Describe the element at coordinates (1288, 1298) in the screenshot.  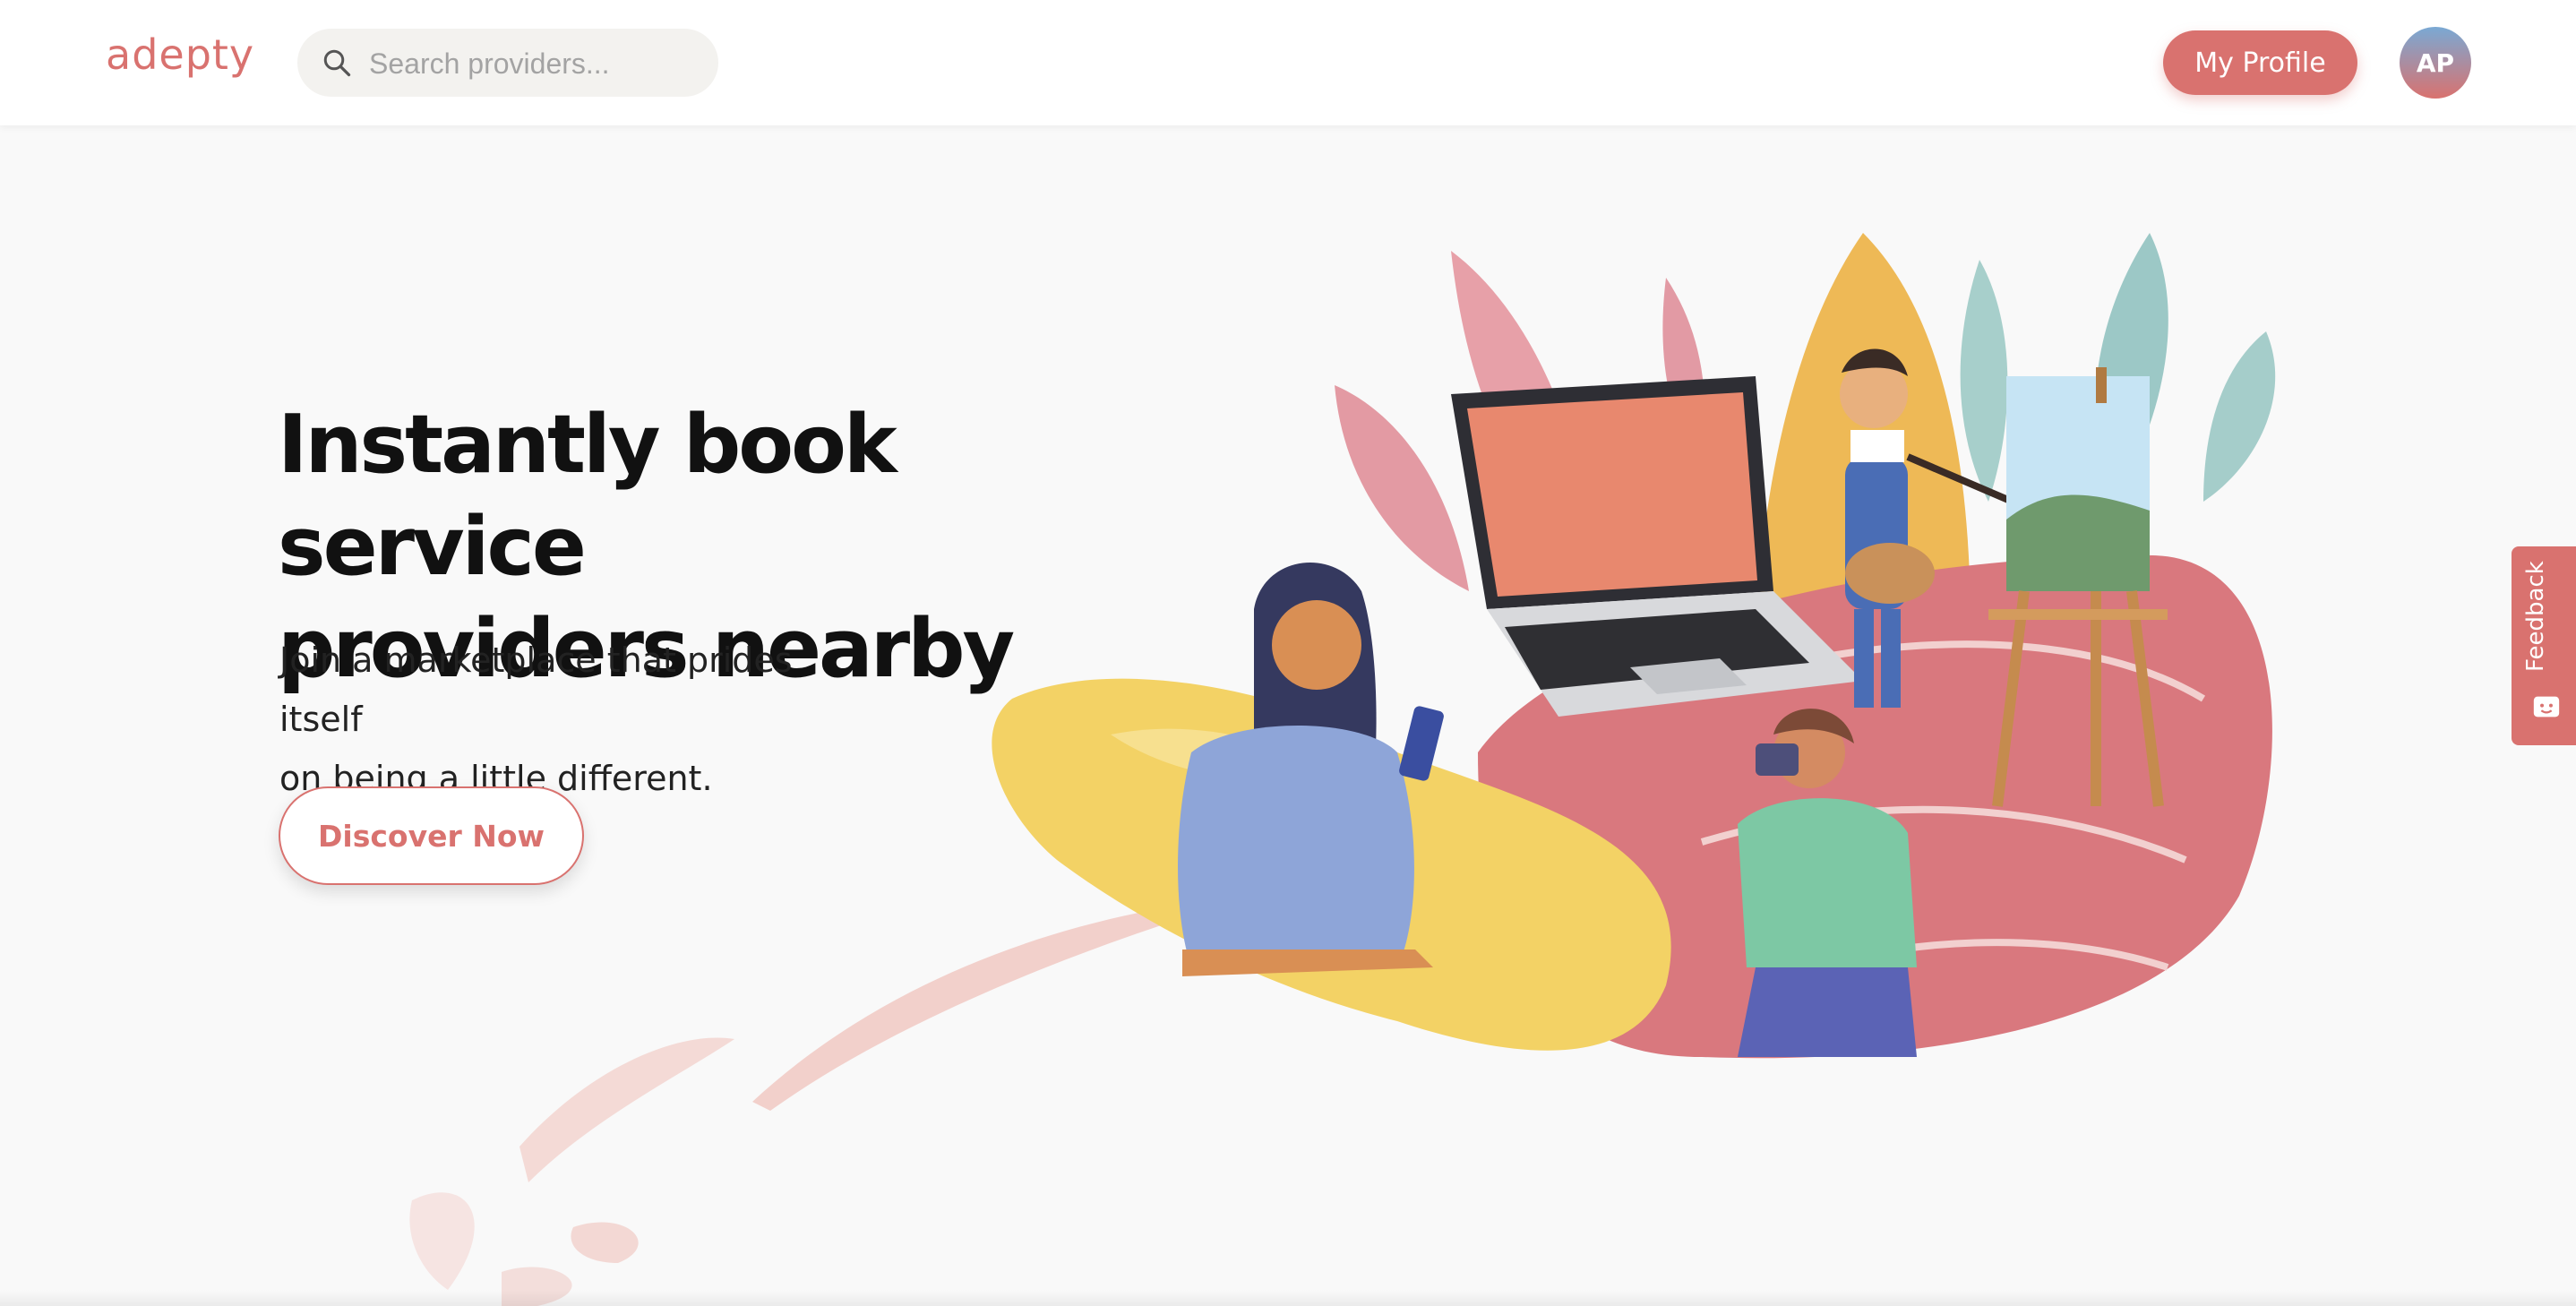
I see `bottom-edge-shadow` at that location.